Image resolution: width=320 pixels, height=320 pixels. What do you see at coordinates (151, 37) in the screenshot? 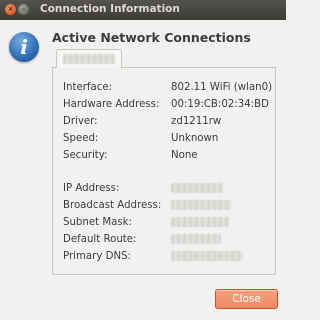
I see `page-title: Active Network Connections` at bounding box center [151, 37].